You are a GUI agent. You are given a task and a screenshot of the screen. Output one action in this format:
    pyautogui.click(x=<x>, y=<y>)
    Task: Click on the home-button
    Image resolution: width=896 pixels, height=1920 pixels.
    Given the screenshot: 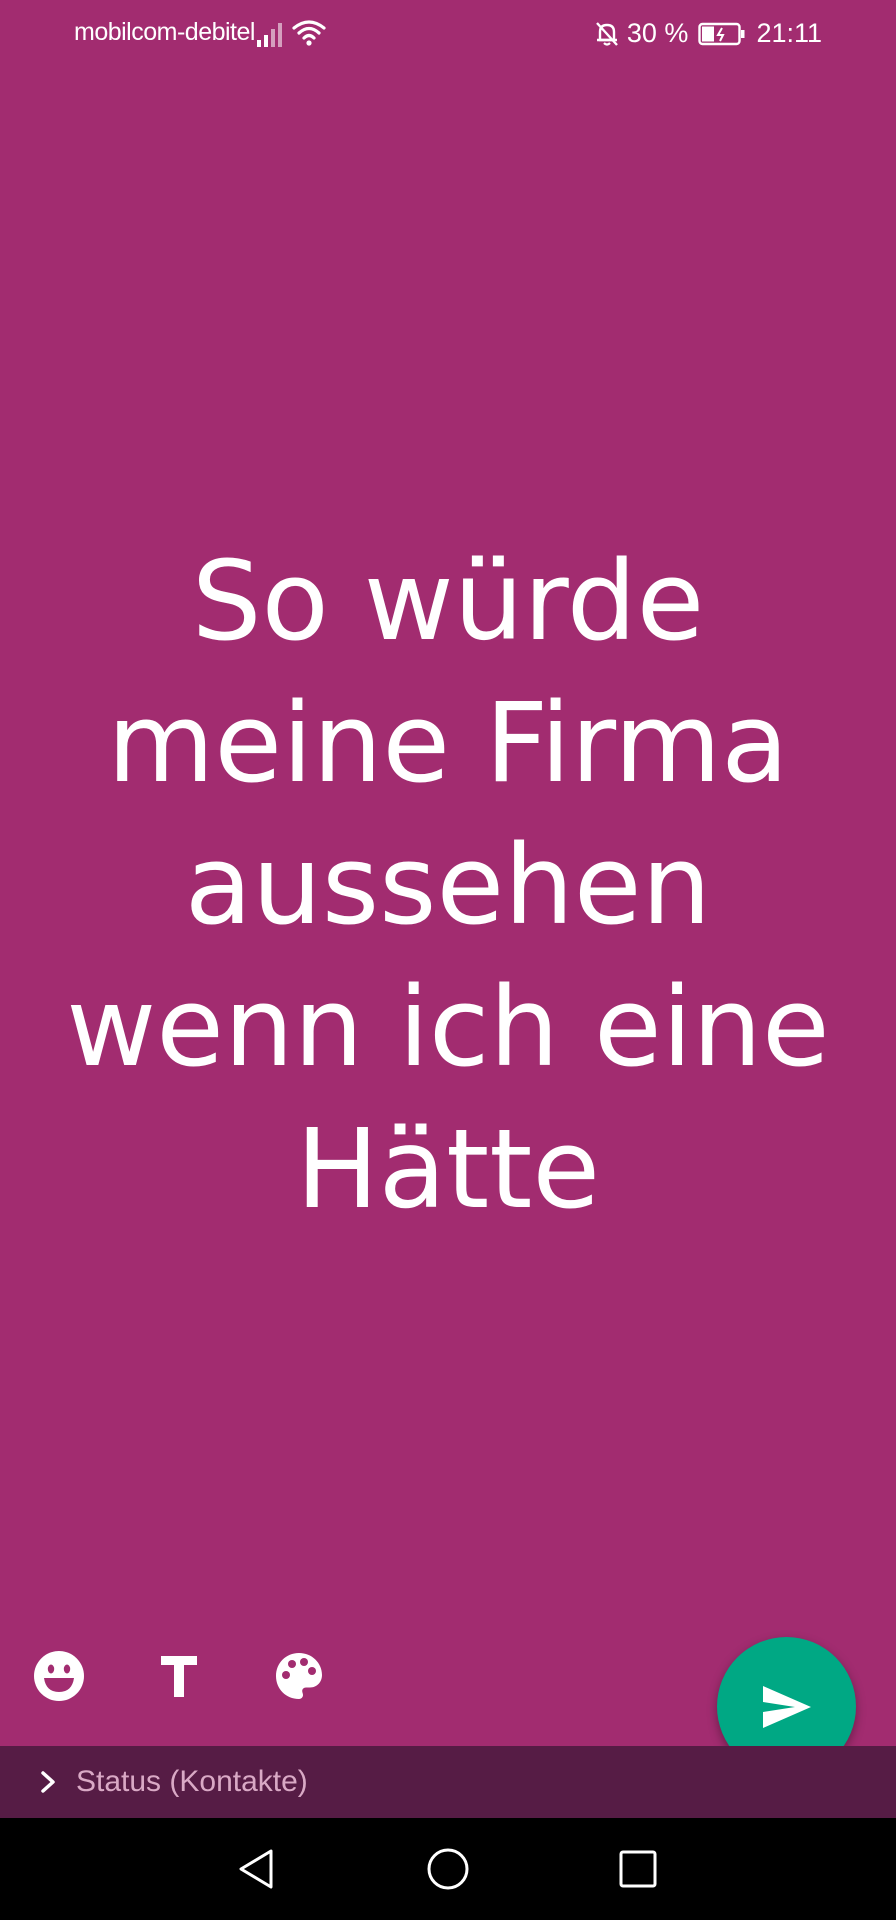 What is the action you would take?
    pyautogui.click(x=448, y=1869)
    